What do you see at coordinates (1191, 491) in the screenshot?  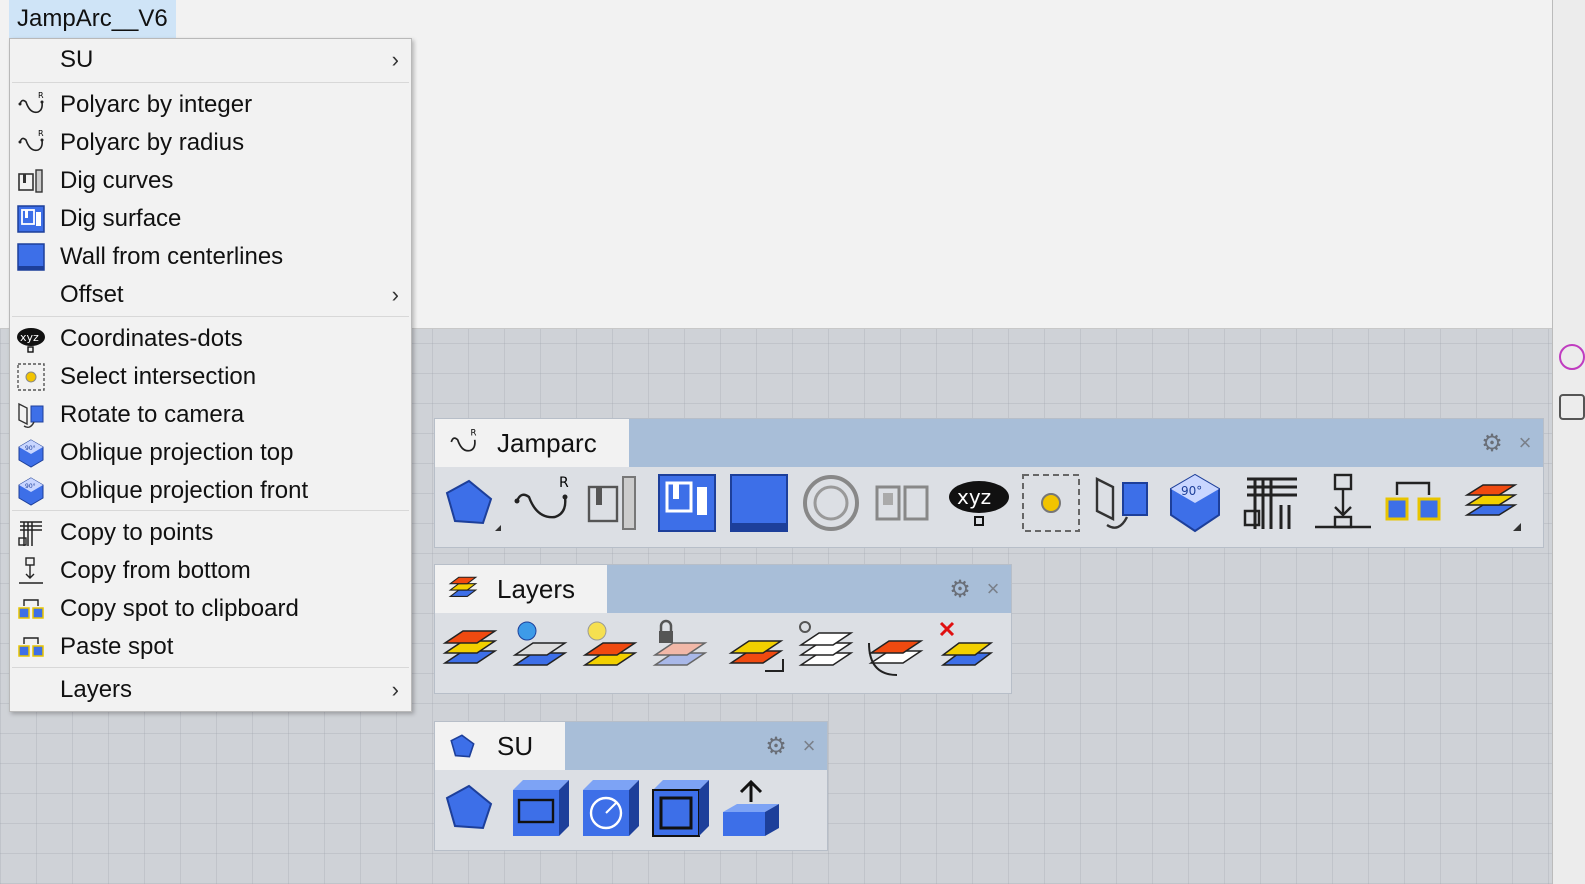 I see `svg-text: 90°` at bounding box center [1191, 491].